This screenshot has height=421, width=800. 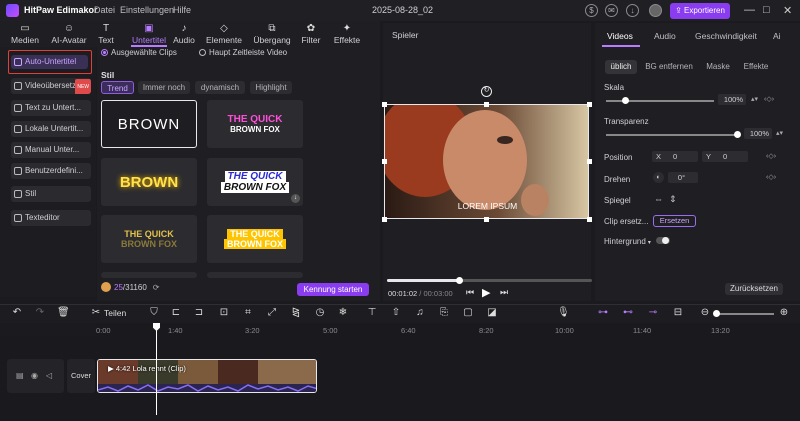 What do you see at coordinates (653, 312) in the screenshot?
I see `unlink-icon: ⊸` at bounding box center [653, 312].